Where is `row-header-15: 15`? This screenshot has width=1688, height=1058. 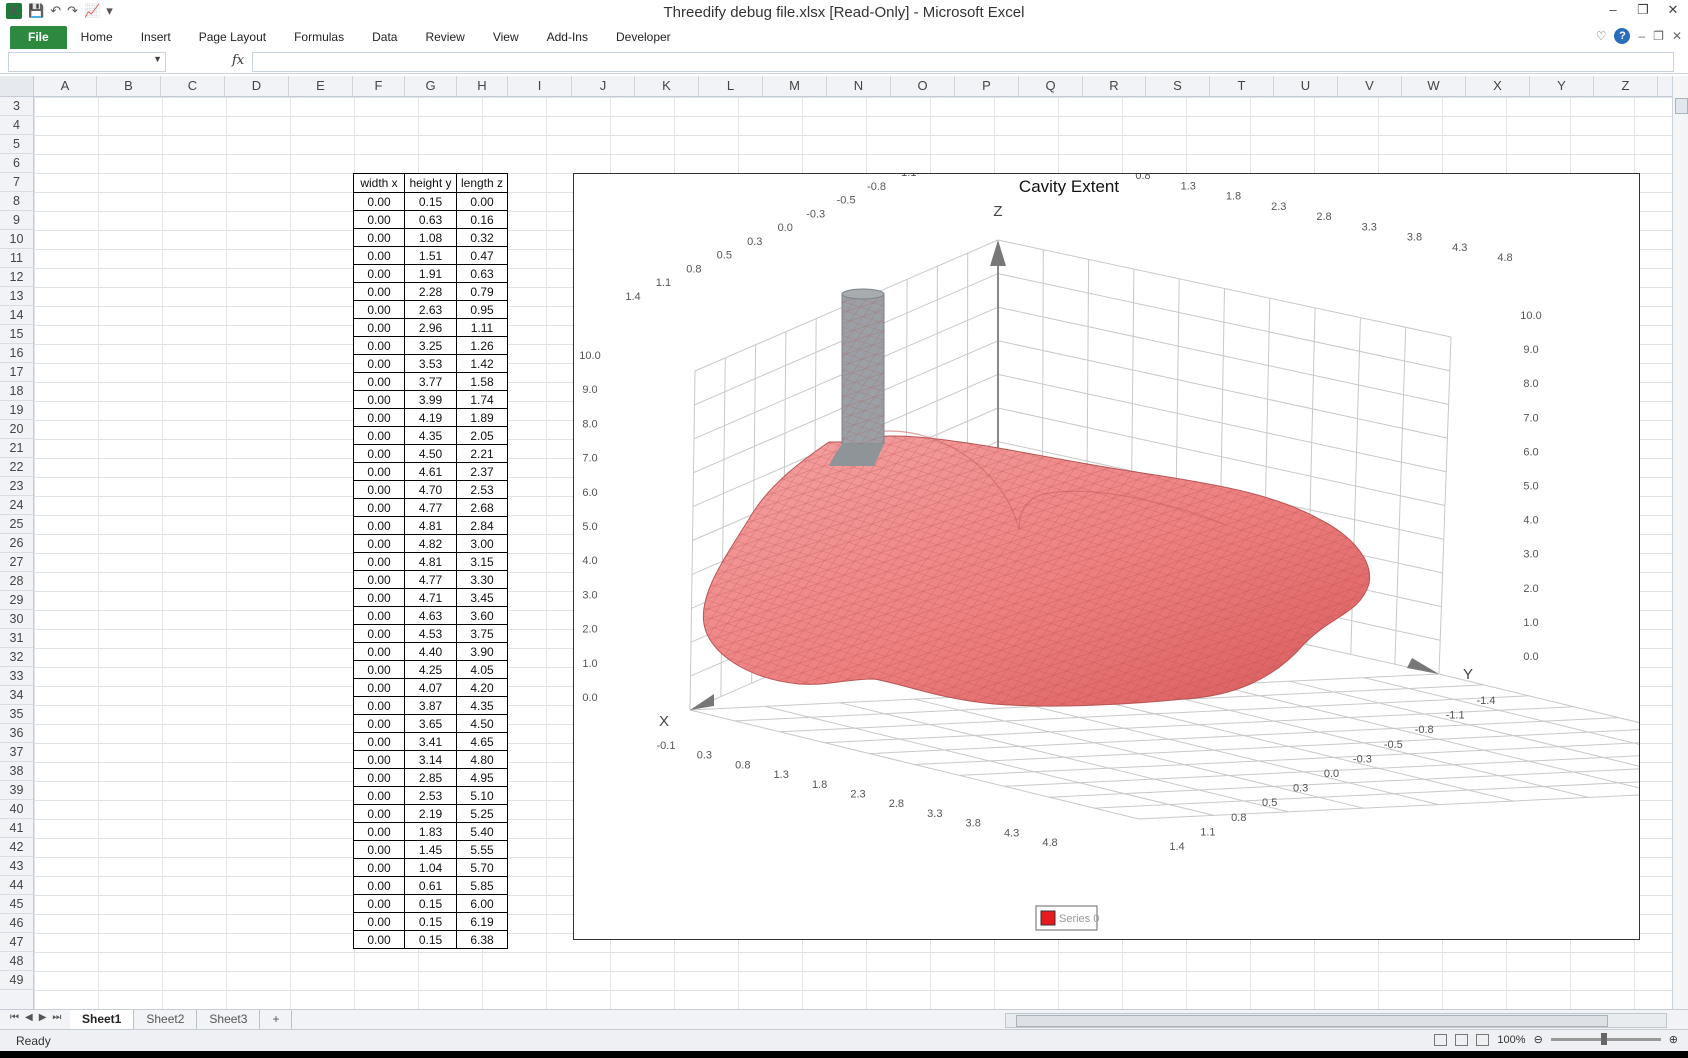 row-header-15: 15 is located at coordinates (16, 334).